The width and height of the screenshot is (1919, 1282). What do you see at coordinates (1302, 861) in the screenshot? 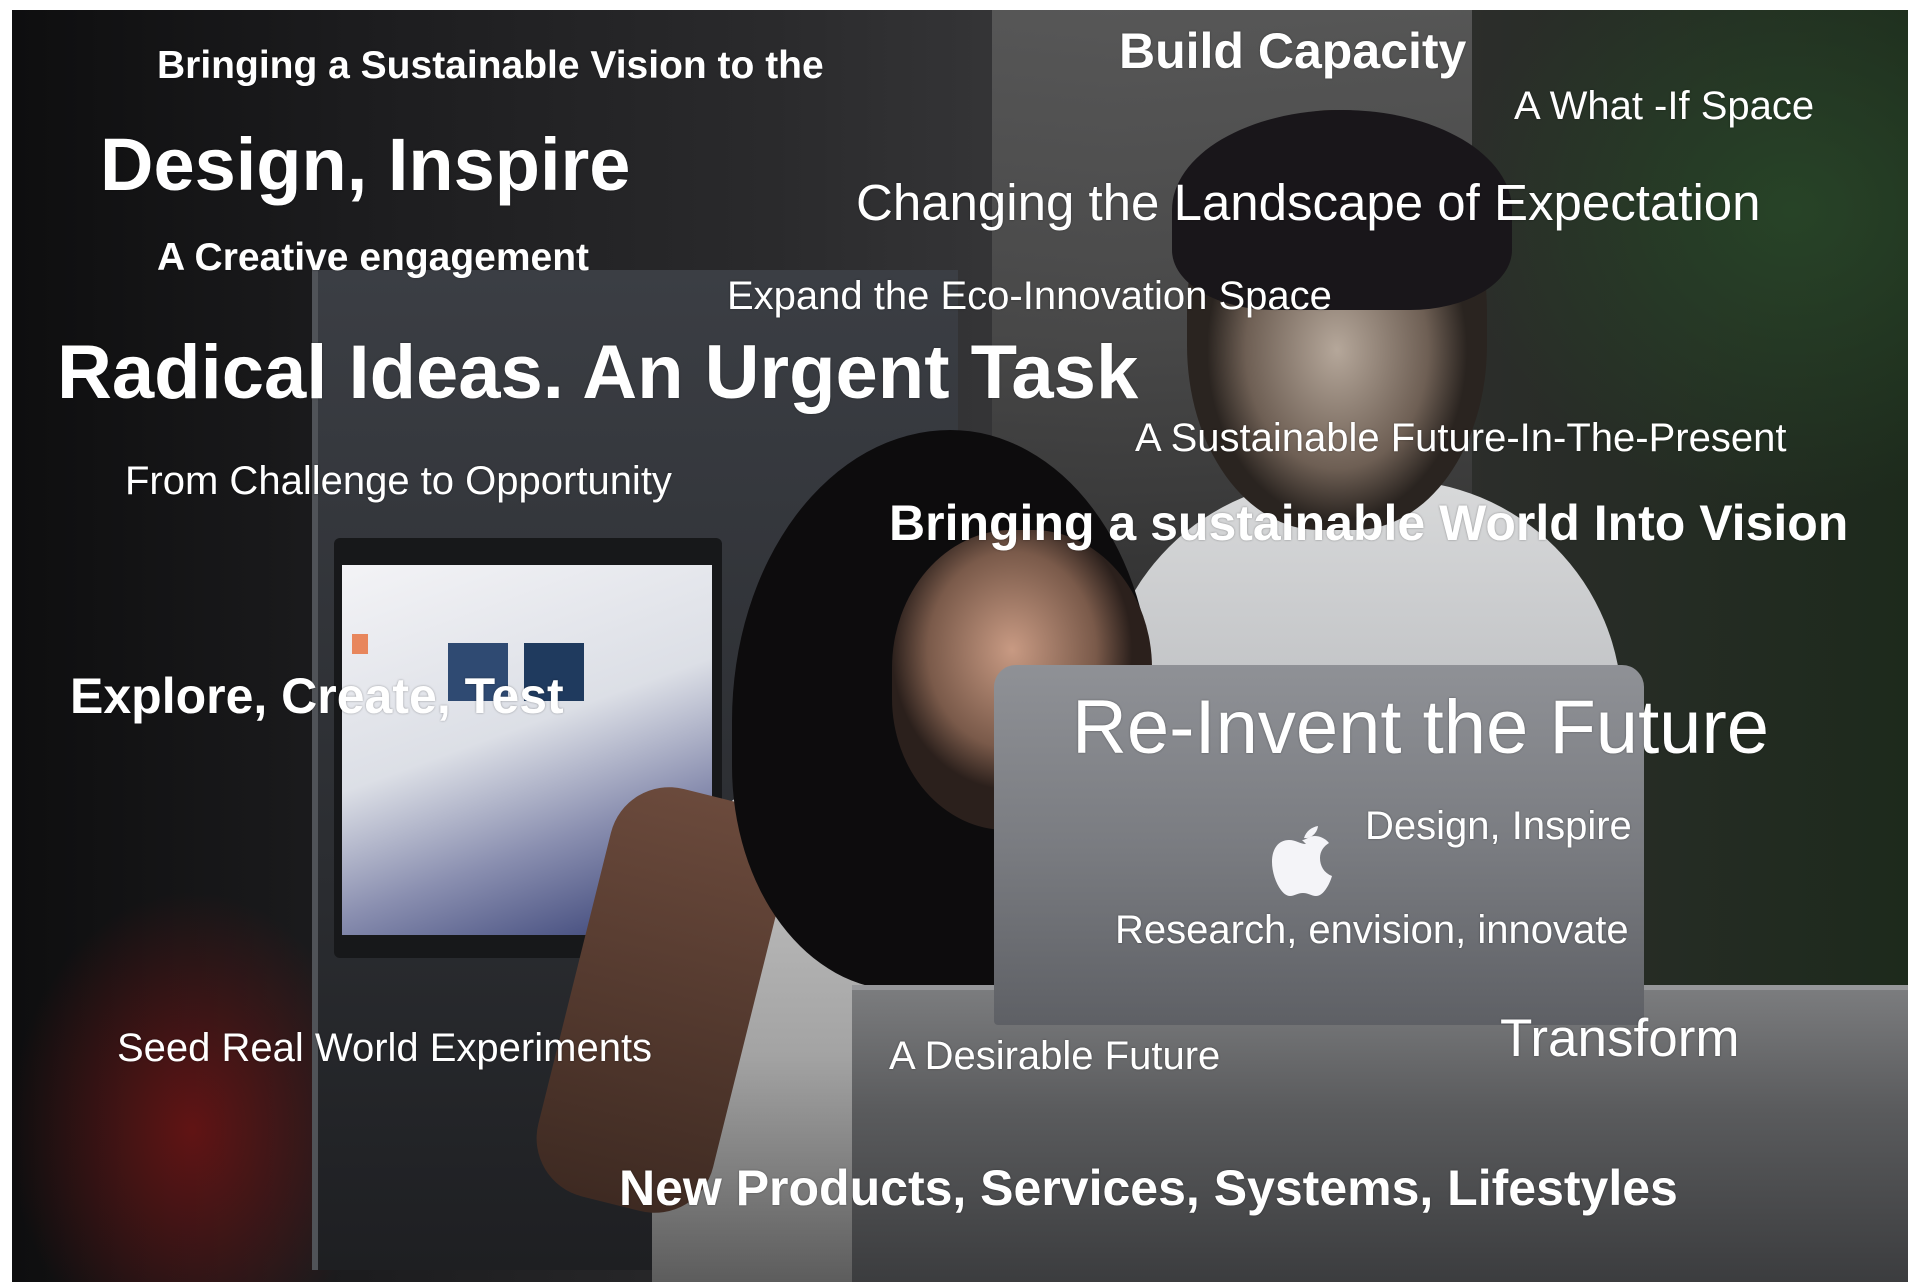
I see `apple-logo-icon` at bounding box center [1302, 861].